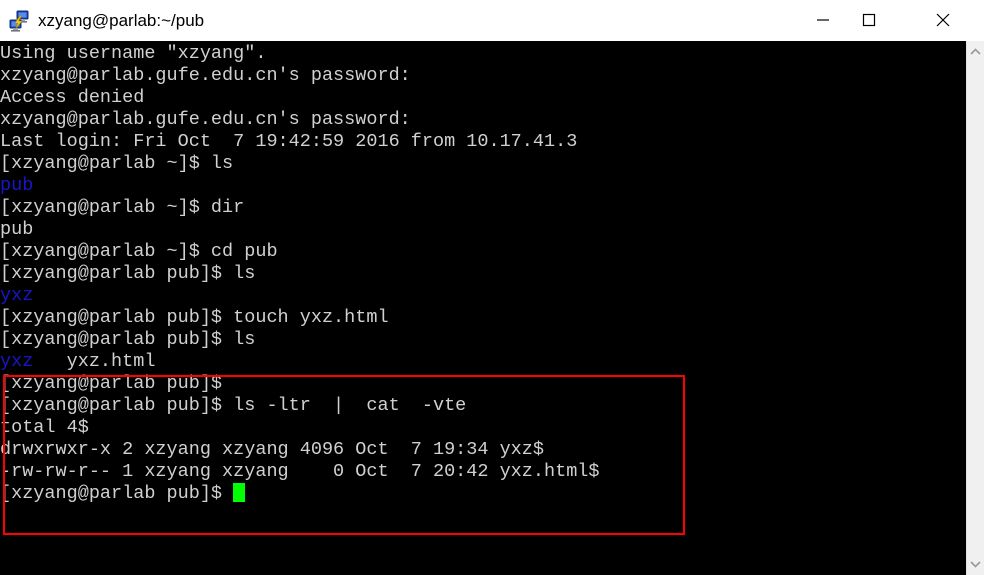 The width and height of the screenshot is (984, 575). I want to click on terminal-text: Using username "xzyang"., so click(133, 53).